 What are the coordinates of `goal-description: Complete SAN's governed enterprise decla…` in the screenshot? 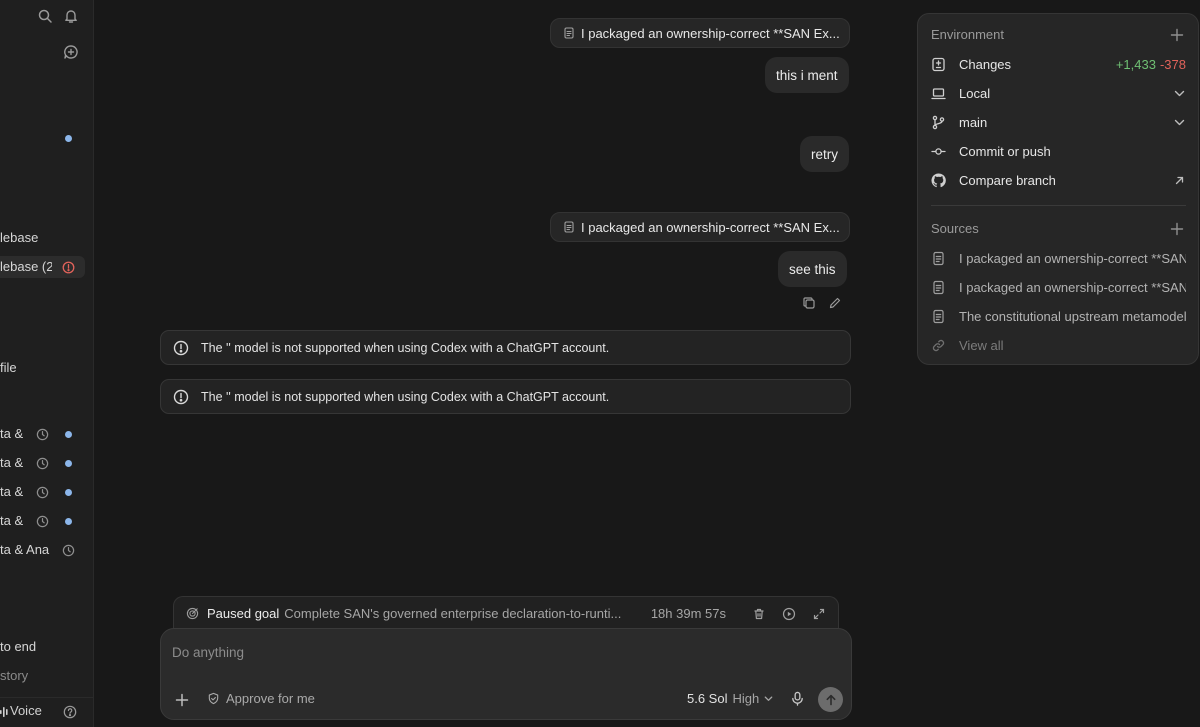 It's located at (453, 613).